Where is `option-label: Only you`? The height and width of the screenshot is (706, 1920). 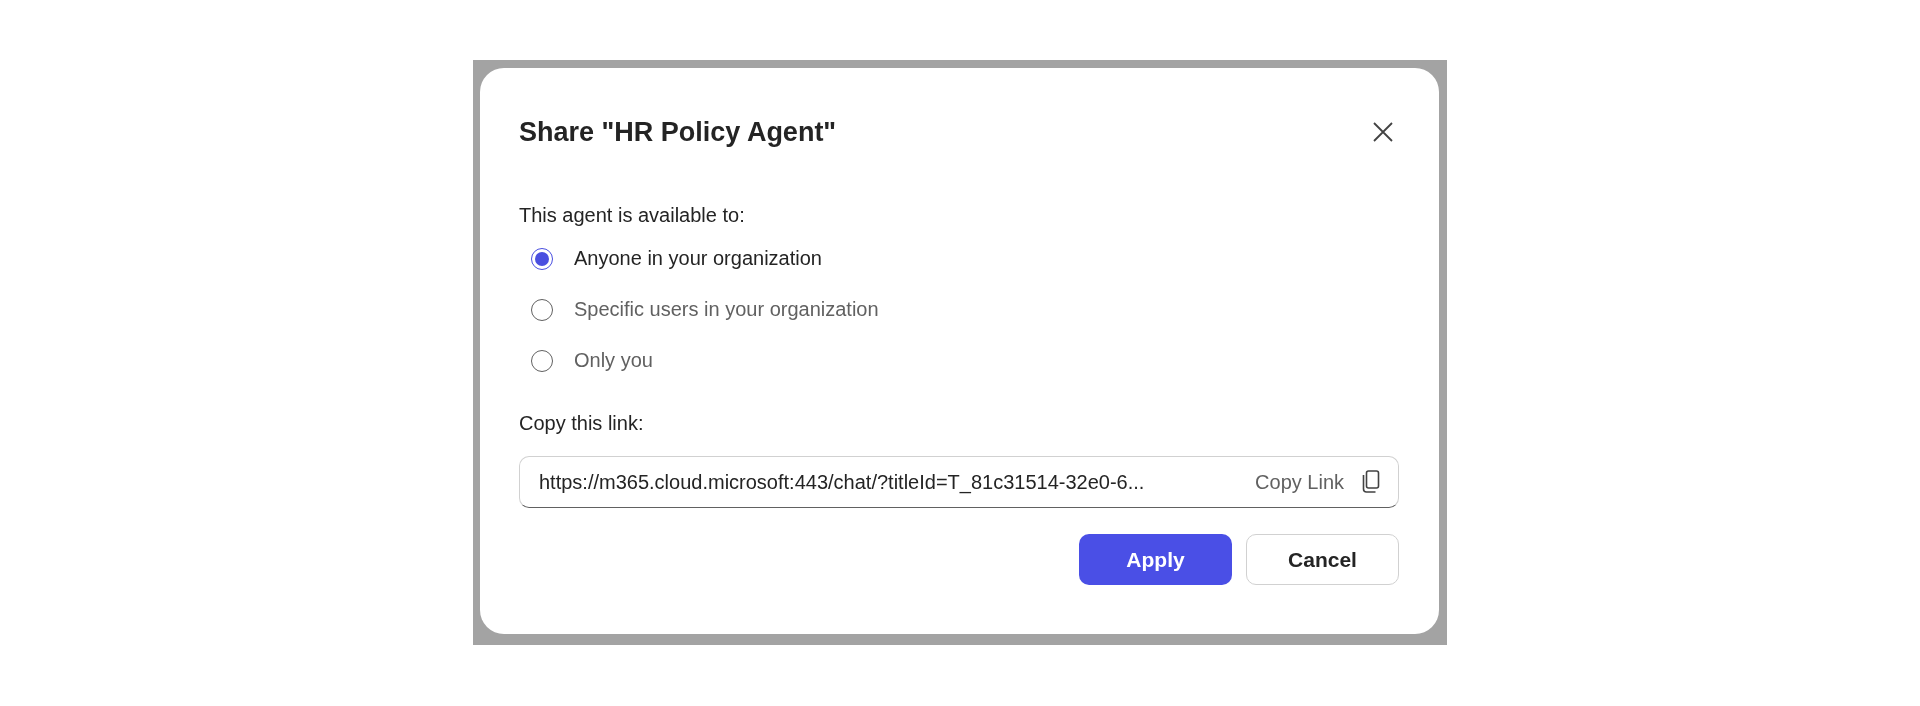 option-label: Only you is located at coordinates (613, 360).